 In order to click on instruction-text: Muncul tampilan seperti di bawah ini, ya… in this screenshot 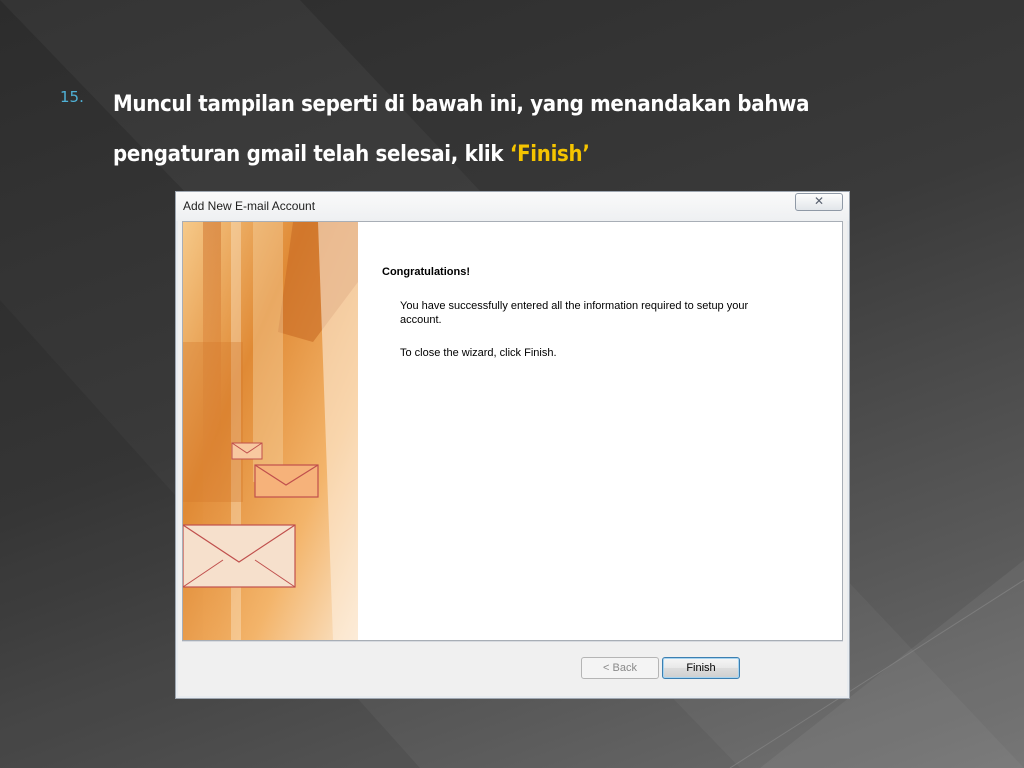, I will do `click(536, 130)`.